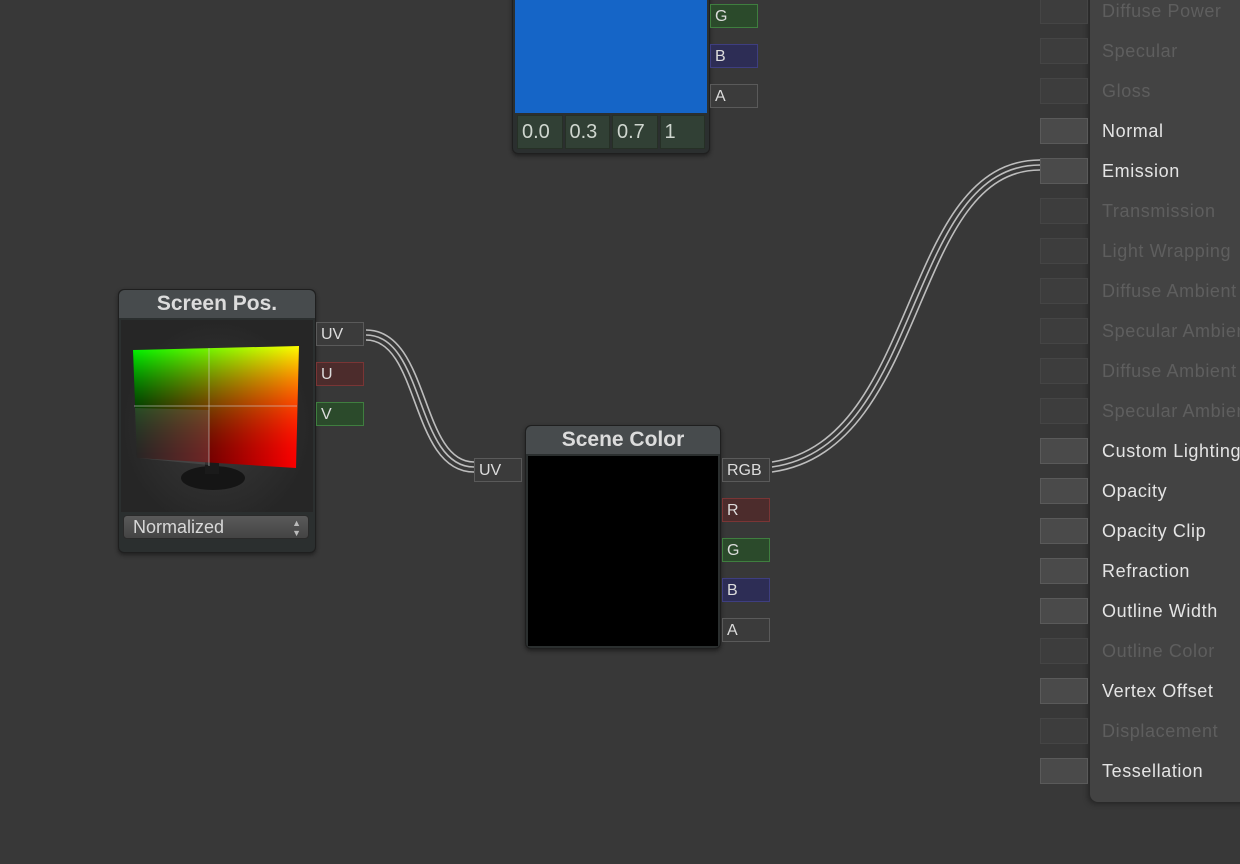  Describe the element at coordinates (623, 440) in the screenshot. I see `scene-color-title: Scene Color` at that location.